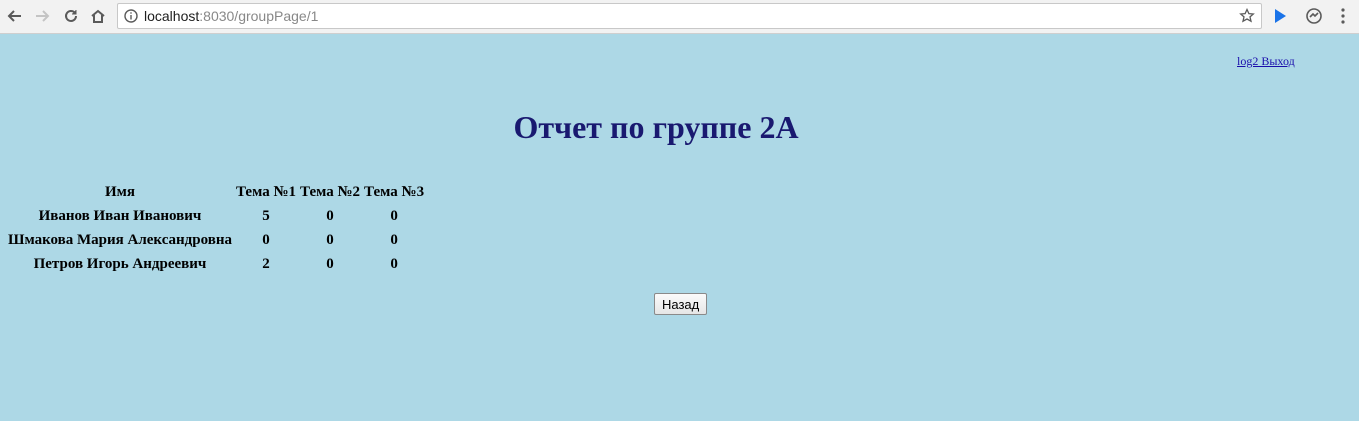 The height and width of the screenshot is (421, 1359). I want to click on play-extension-icon, so click(1280, 16).